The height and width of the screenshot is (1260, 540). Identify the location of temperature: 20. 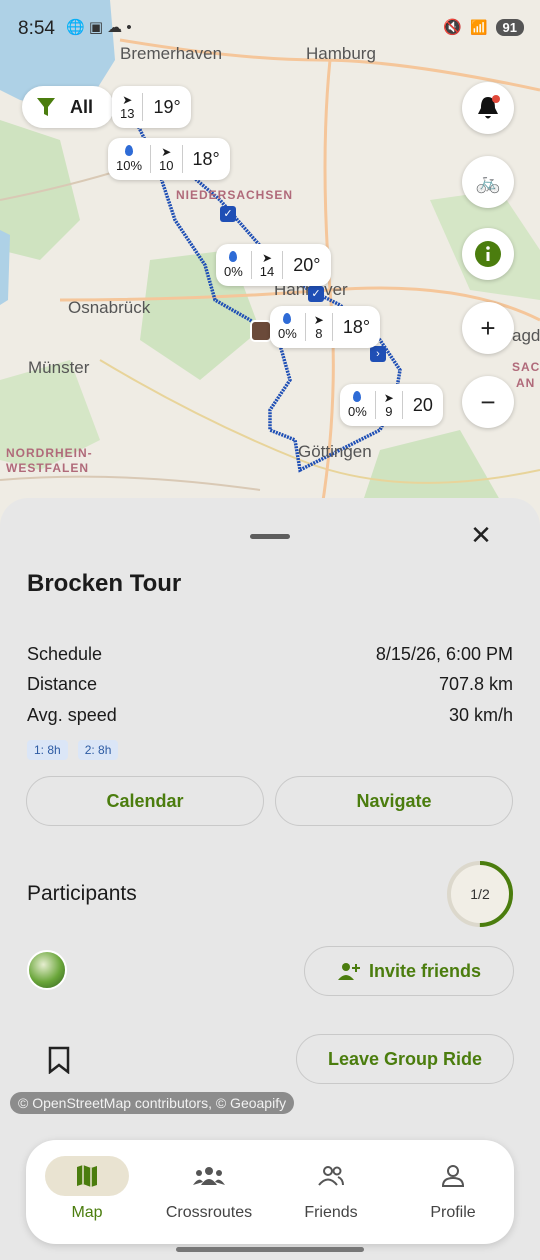
(422, 404).